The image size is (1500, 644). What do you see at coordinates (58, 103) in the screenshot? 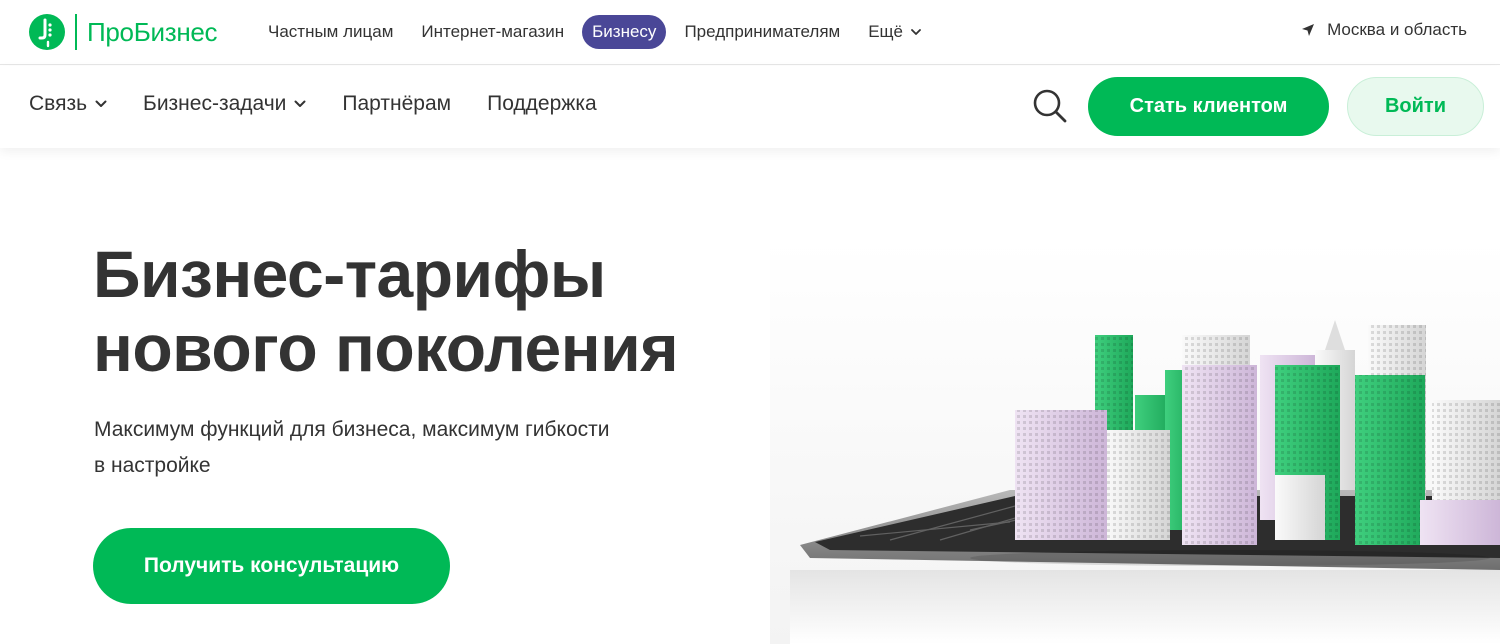
I see `main-nav-item-label: Связь` at bounding box center [58, 103].